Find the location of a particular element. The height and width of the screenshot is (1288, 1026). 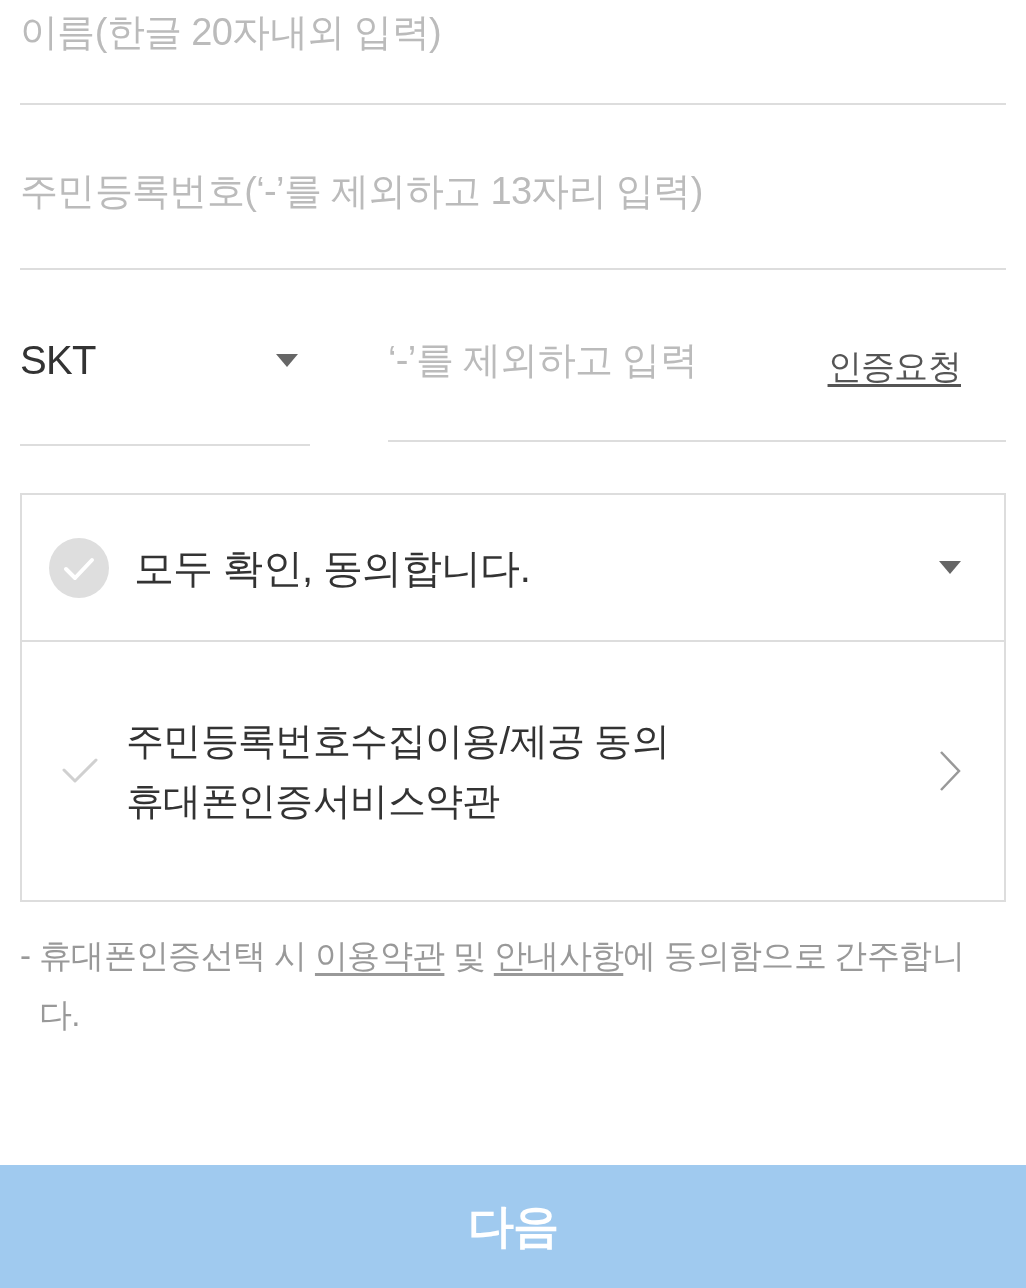

agree-all-row: 모두 확인, 동의합니다. is located at coordinates (513, 568).